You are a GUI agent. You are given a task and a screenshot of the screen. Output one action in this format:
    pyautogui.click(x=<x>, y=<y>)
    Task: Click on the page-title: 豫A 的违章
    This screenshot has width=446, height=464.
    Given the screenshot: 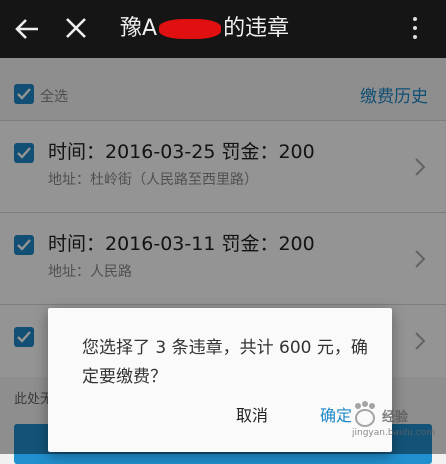 What is the action you would take?
    pyautogui.click(x=204, y=29)
    